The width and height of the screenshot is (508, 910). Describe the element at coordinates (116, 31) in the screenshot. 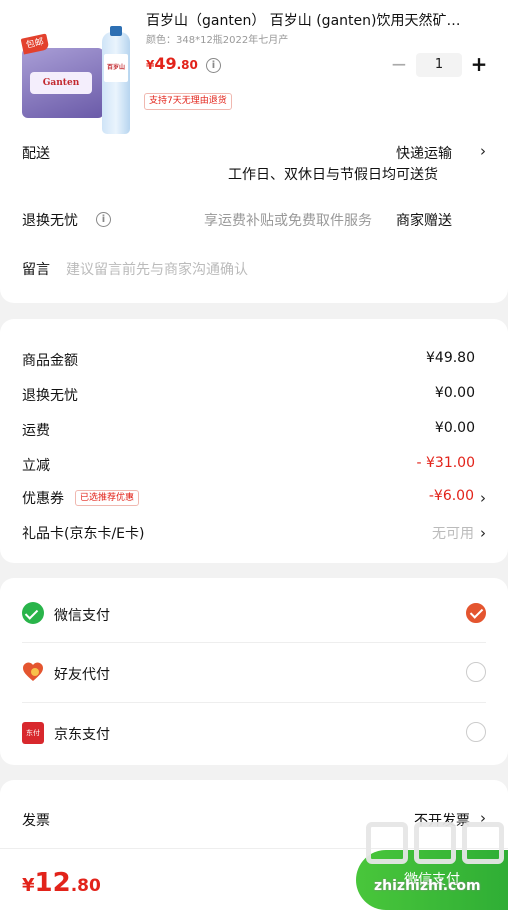

I see `bottle-cap` at that location.